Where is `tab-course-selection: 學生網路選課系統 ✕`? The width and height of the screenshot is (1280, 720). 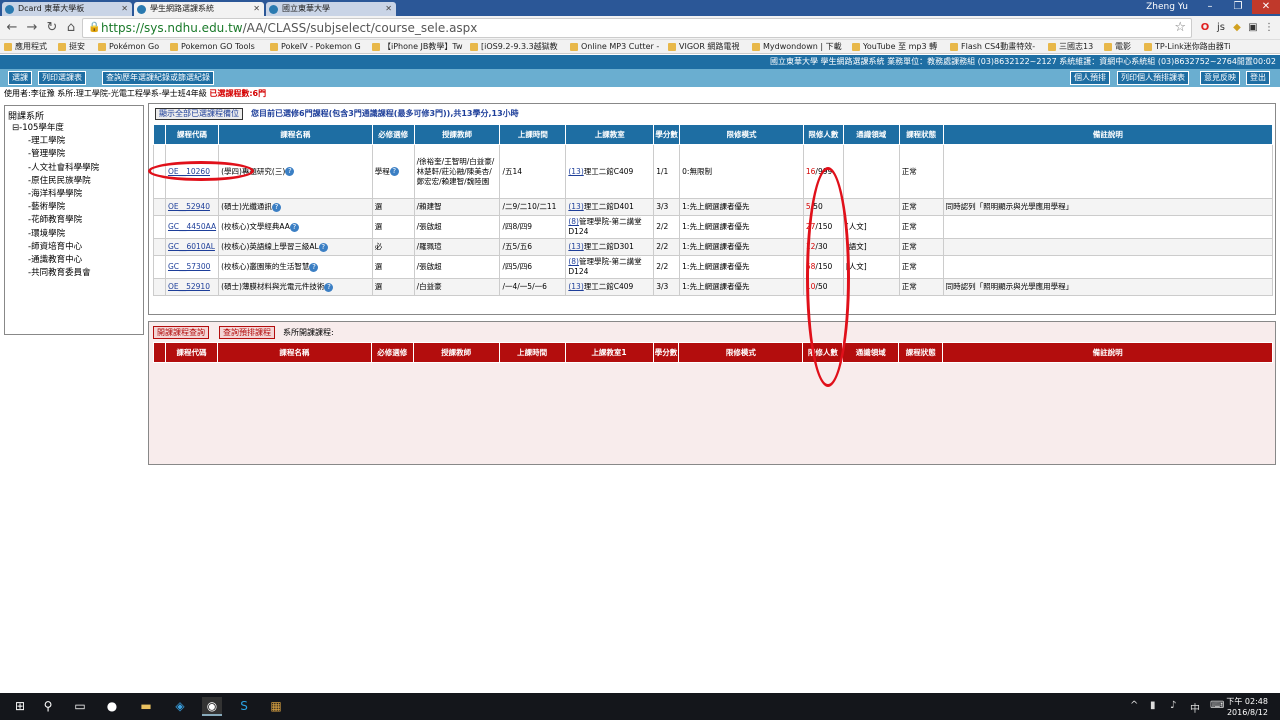
tab-course-selection: 學生網路選課系統 ✕ is located at coordinates (199, 9).